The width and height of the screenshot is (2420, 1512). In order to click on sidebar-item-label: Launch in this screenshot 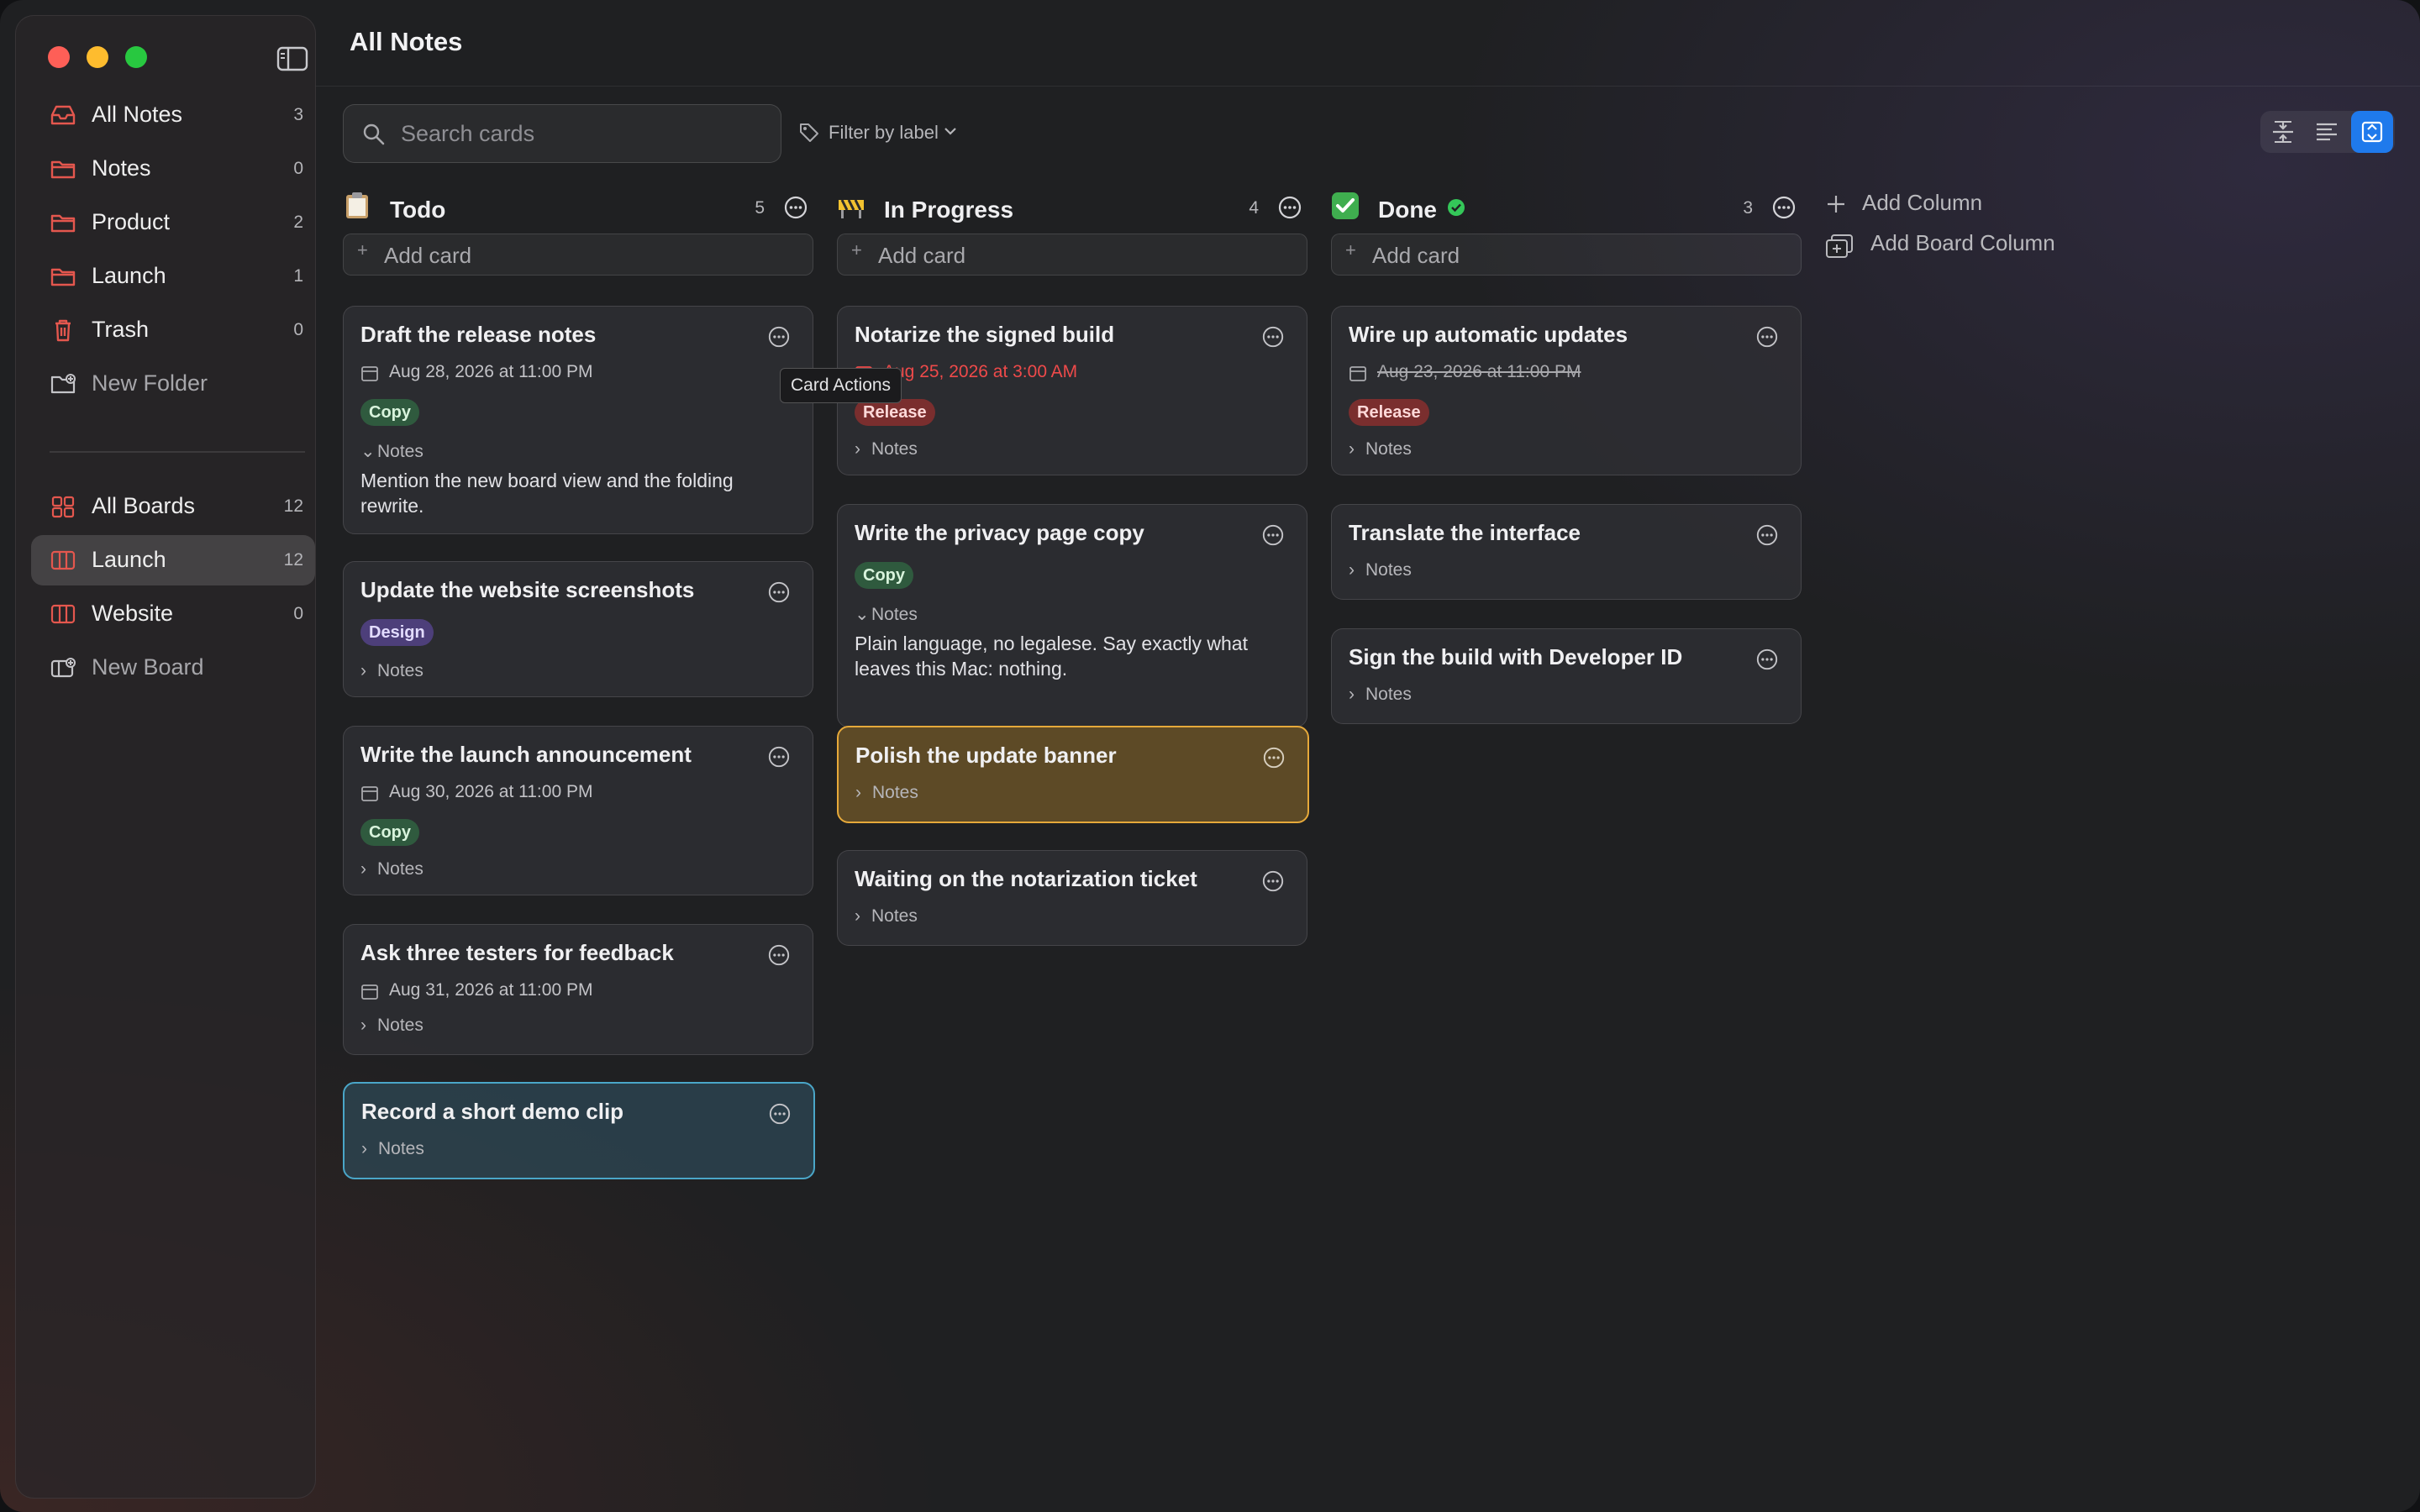, I will do `click(129, 559)`.